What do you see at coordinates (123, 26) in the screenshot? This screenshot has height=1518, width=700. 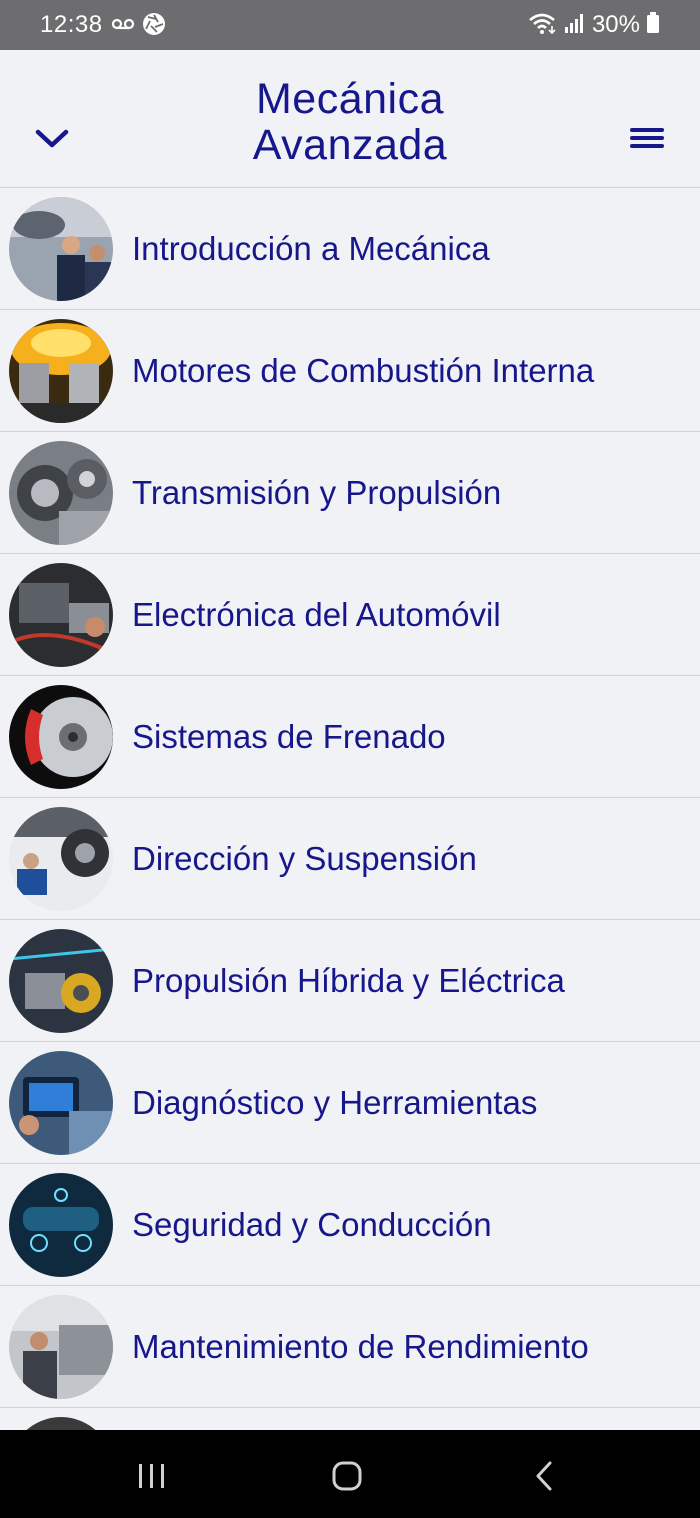 I see `voicemail-icon` at bounding box center [123, 26].